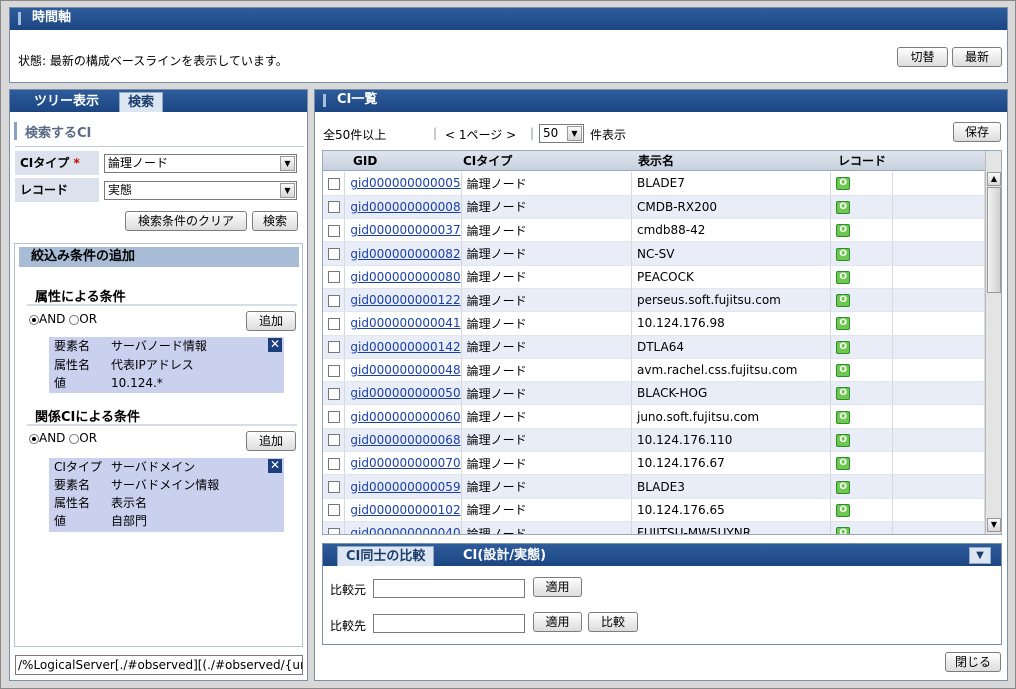 The height and width of the screenshot is (689, 1016). What do you see at coordinates (993, 342) in the screenshot?
I see `scrollbar: ▲ ▼` at bounding box center [993, 342].